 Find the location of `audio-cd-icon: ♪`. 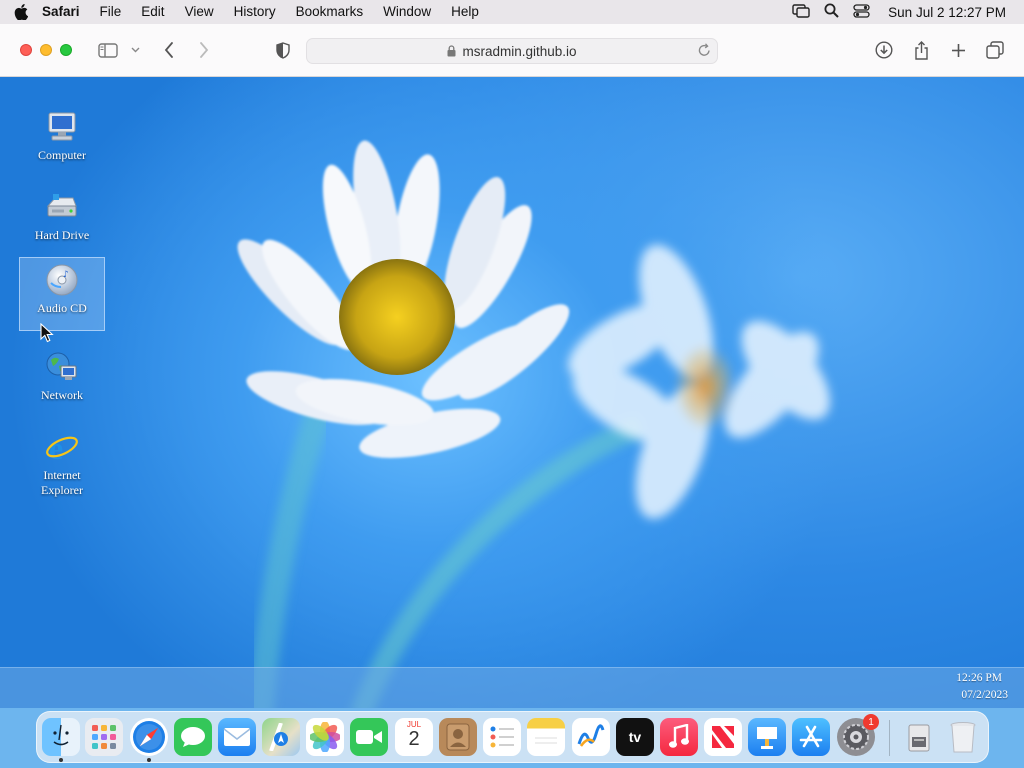

audio-cd-icon: ♪ is located at coordinates (62, 280).